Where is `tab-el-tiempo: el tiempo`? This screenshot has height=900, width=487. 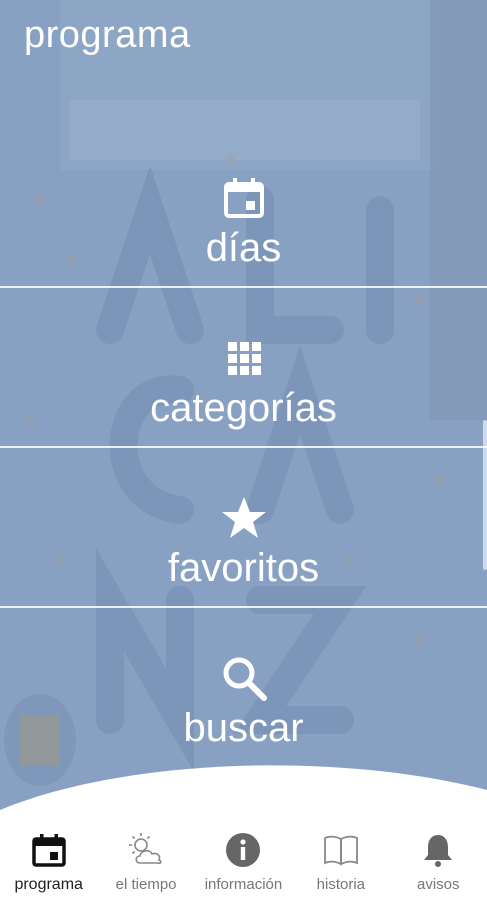 tab-el-tiempo: el tiempo is located at coordinates (146, 856).